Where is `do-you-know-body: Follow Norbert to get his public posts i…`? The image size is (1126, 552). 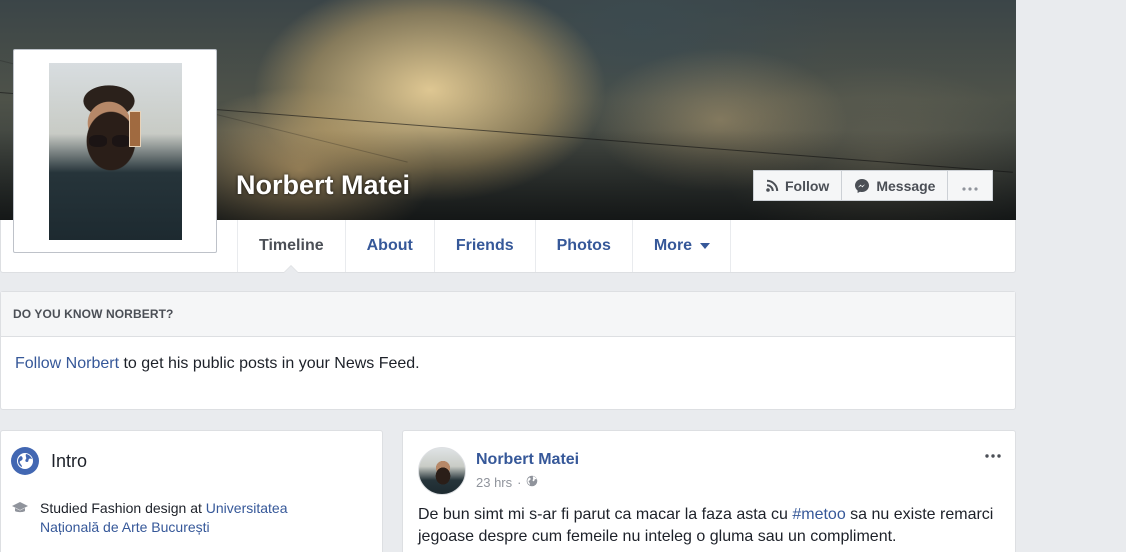
do-you-know-body: Follow Norbert to get his public posts i… is located at coordinates (508, 364).